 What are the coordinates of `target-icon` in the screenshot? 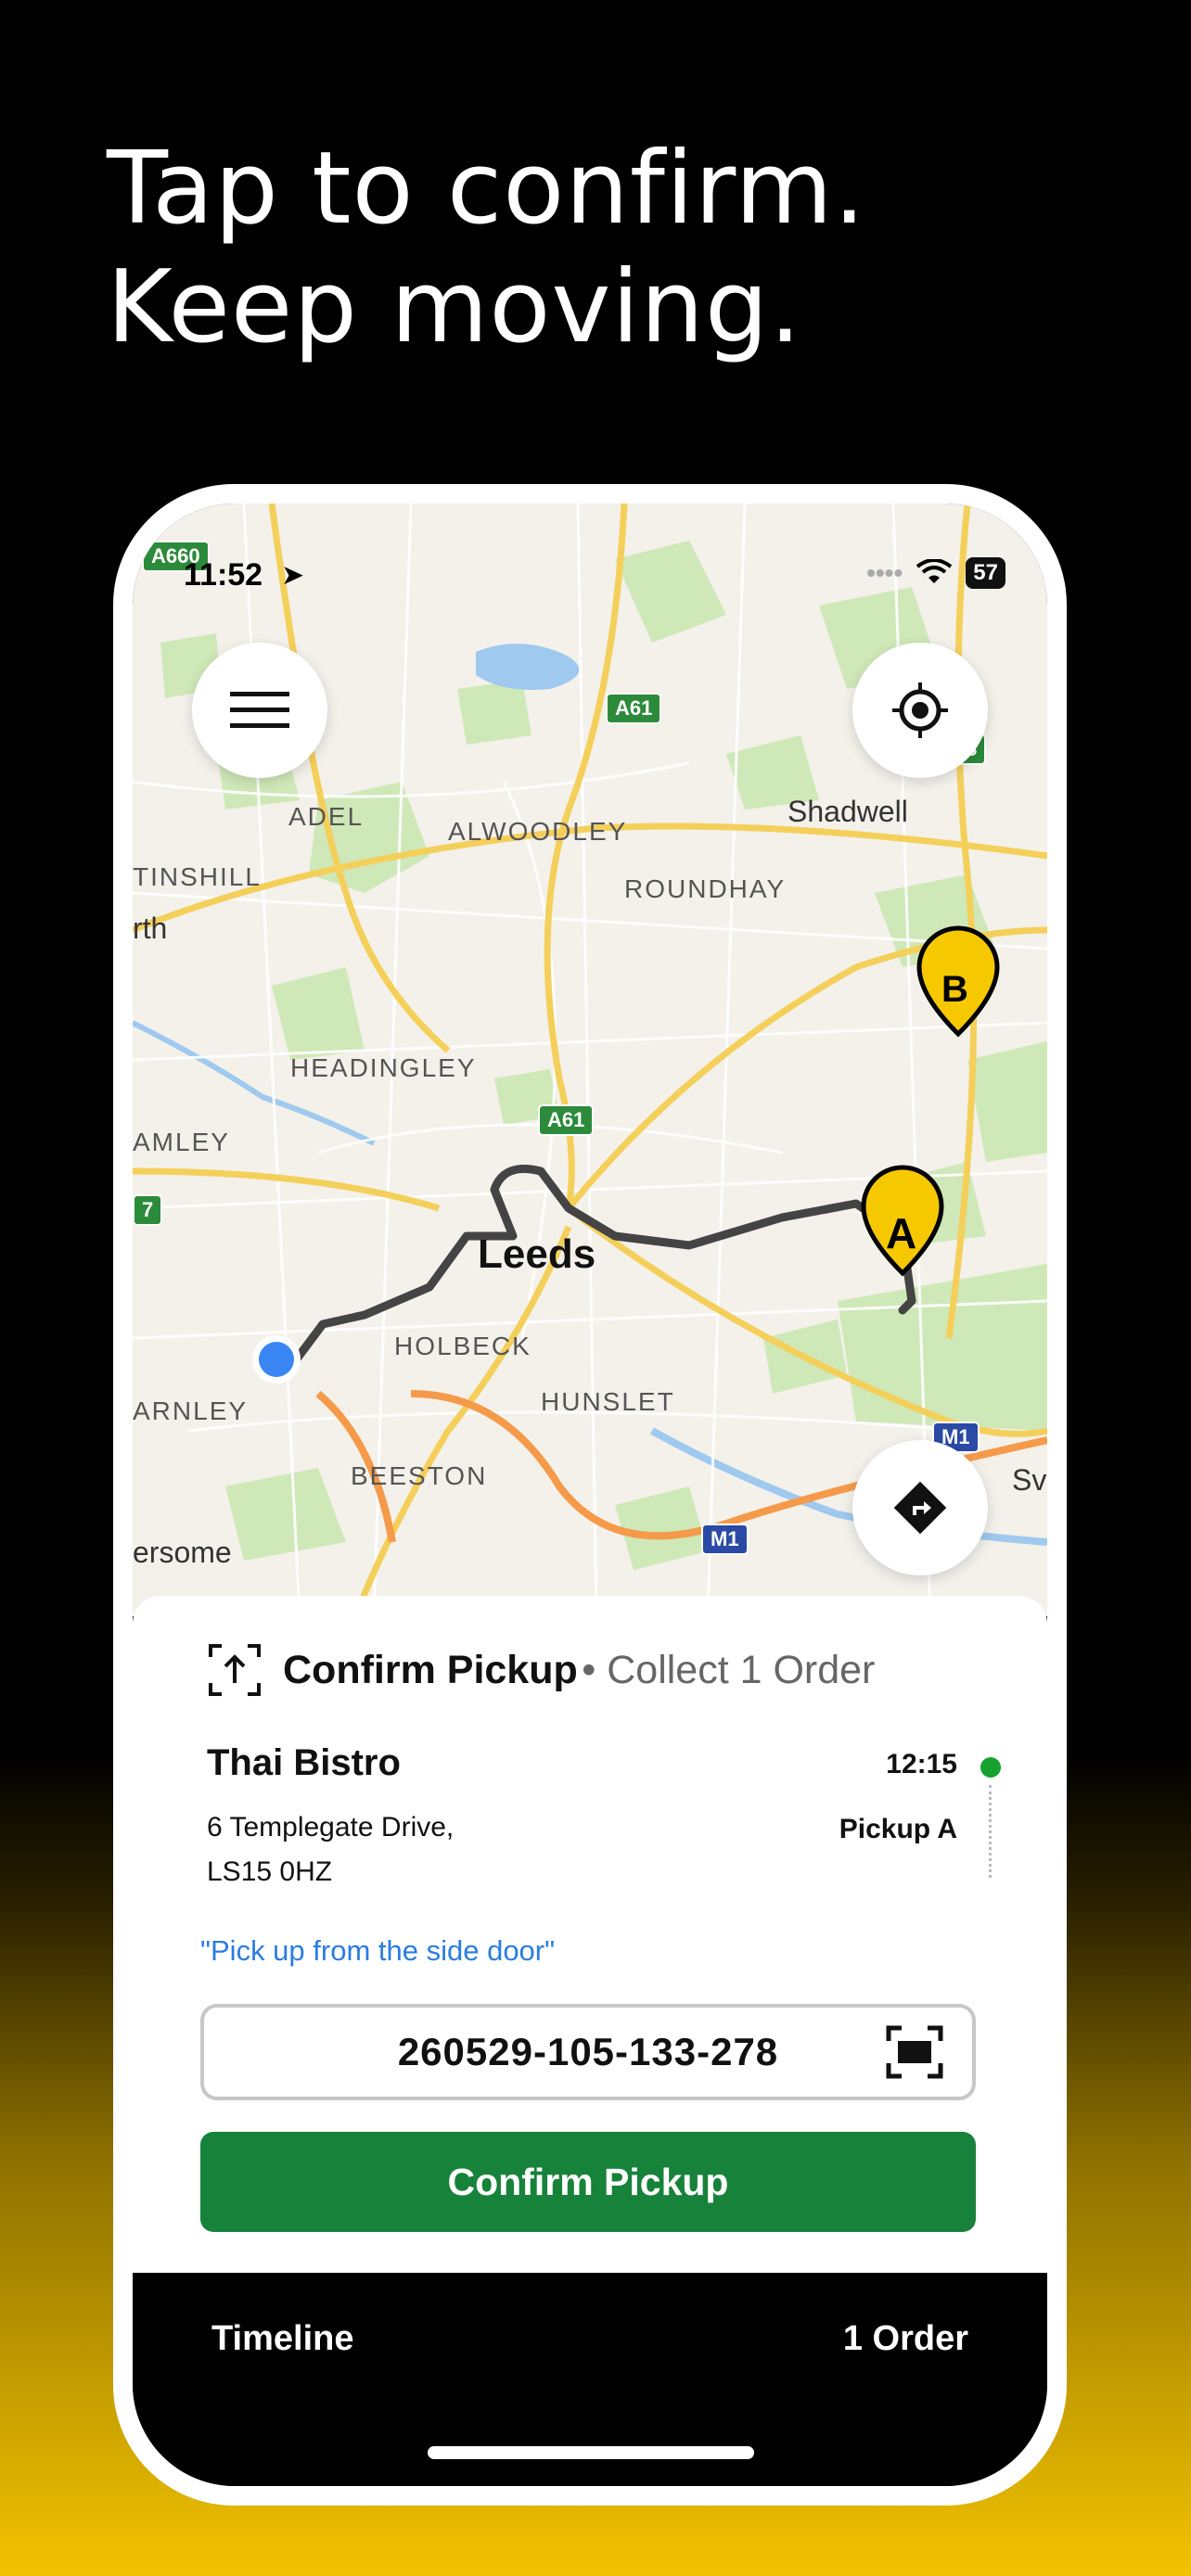 It's located at (920, 710).